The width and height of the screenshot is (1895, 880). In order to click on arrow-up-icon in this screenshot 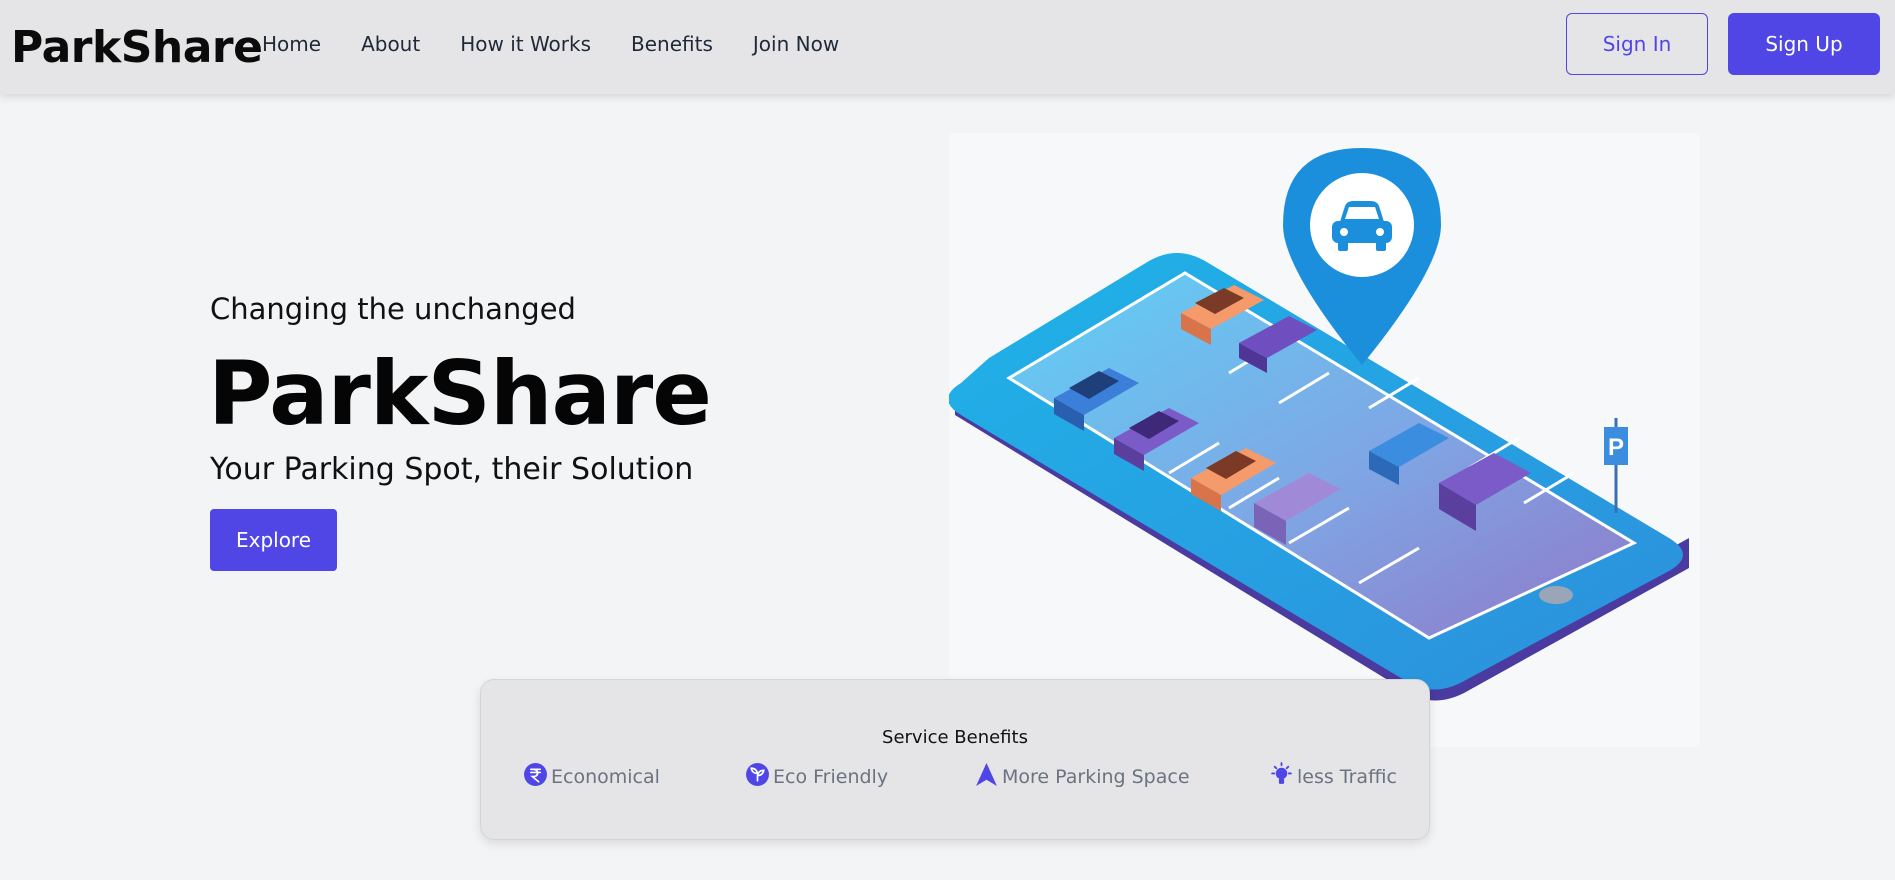, I will do `click(986, 777)`.